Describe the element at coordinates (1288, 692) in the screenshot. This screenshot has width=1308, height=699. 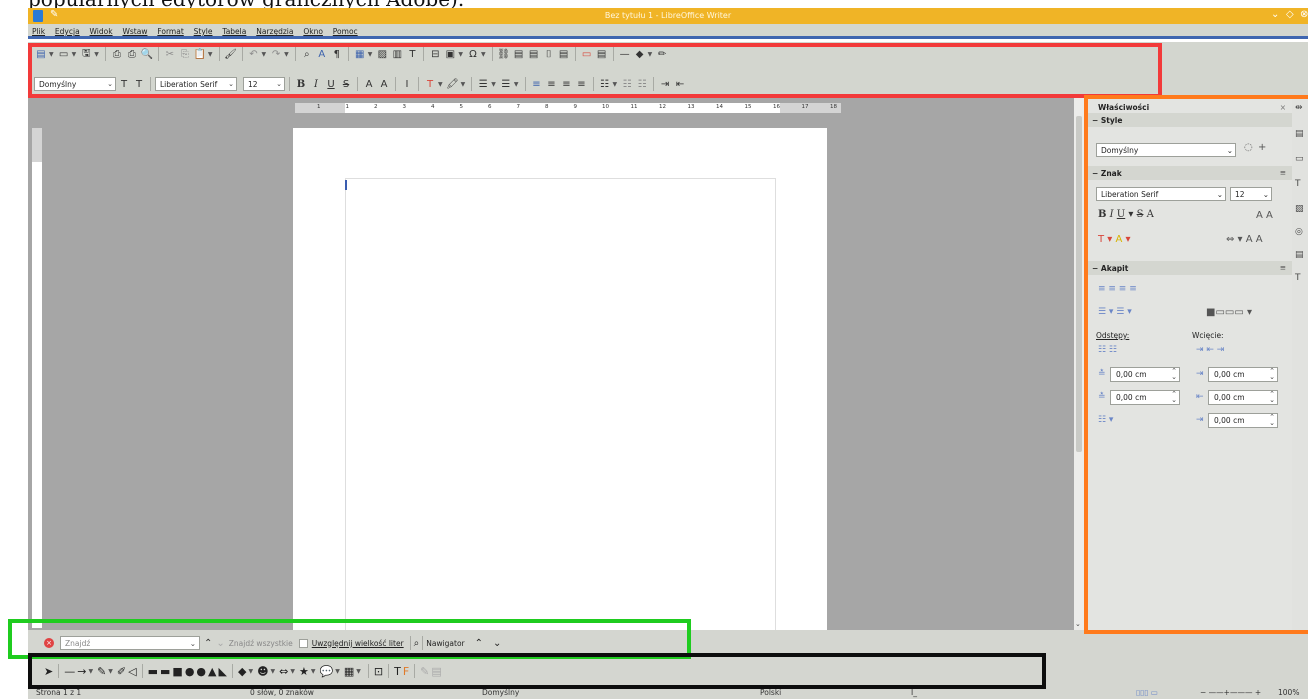
I see `zoom-level: 100%` at that location.